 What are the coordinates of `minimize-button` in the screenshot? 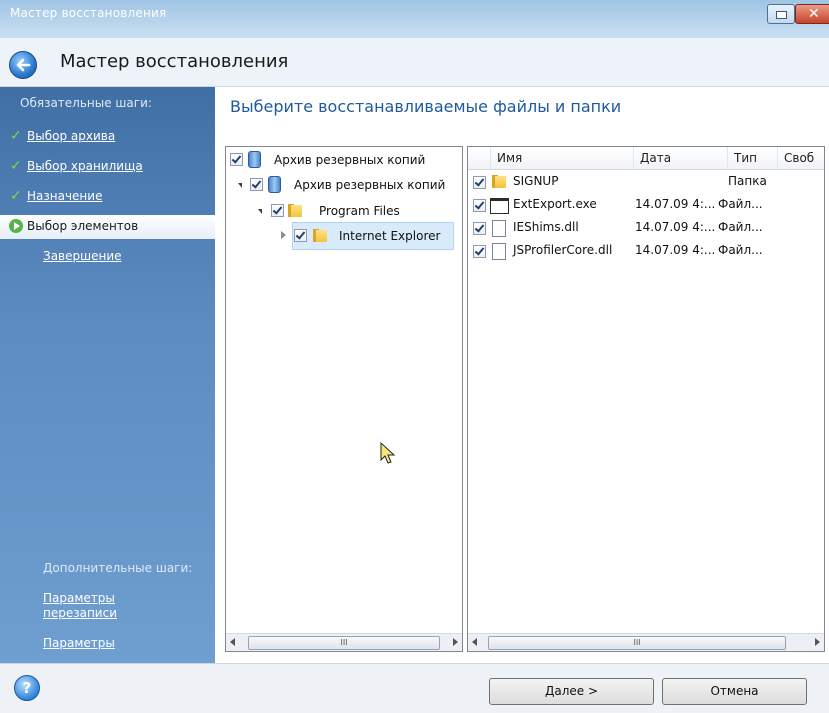 It's located at (781, 14).